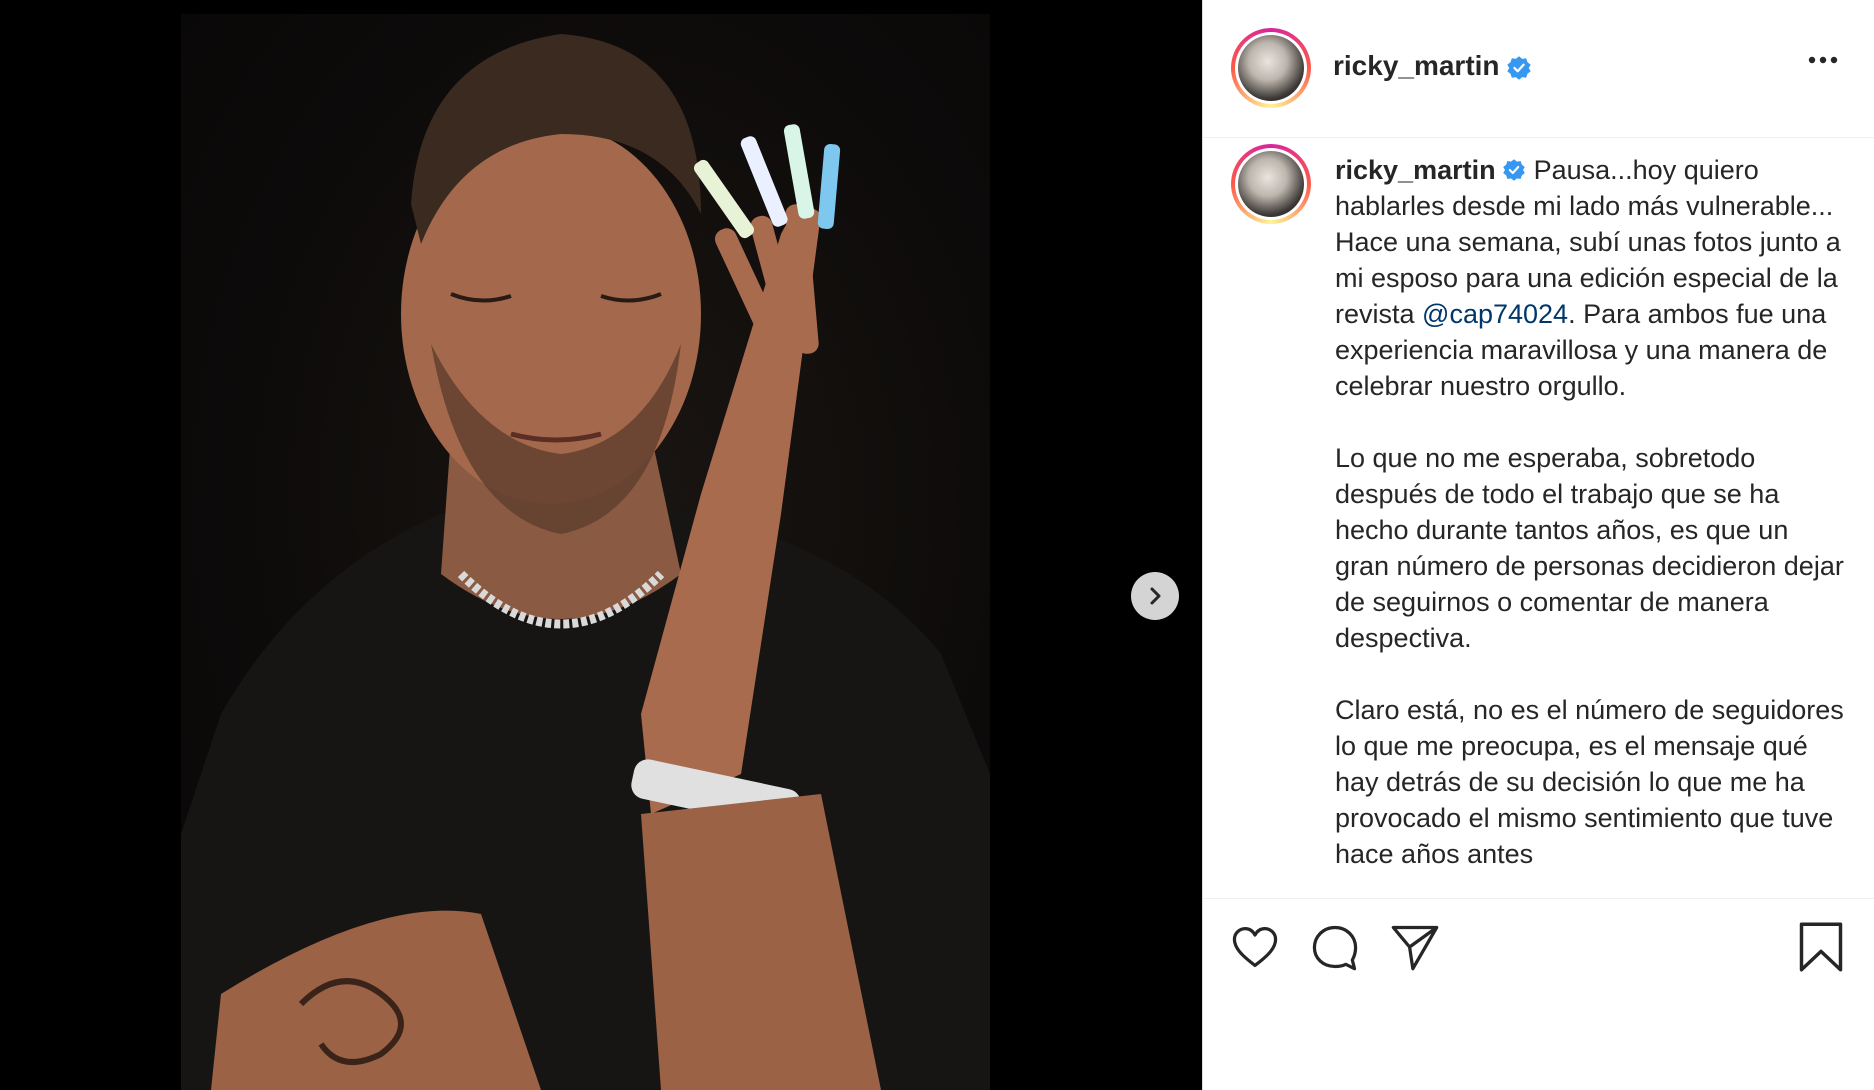 This screenshot has height=1090, width=1874. What do you see at coordinates (1415, 170) in the screenshot?
I see `caption-username: ricky_martin` at bounding box center [1415, 170].